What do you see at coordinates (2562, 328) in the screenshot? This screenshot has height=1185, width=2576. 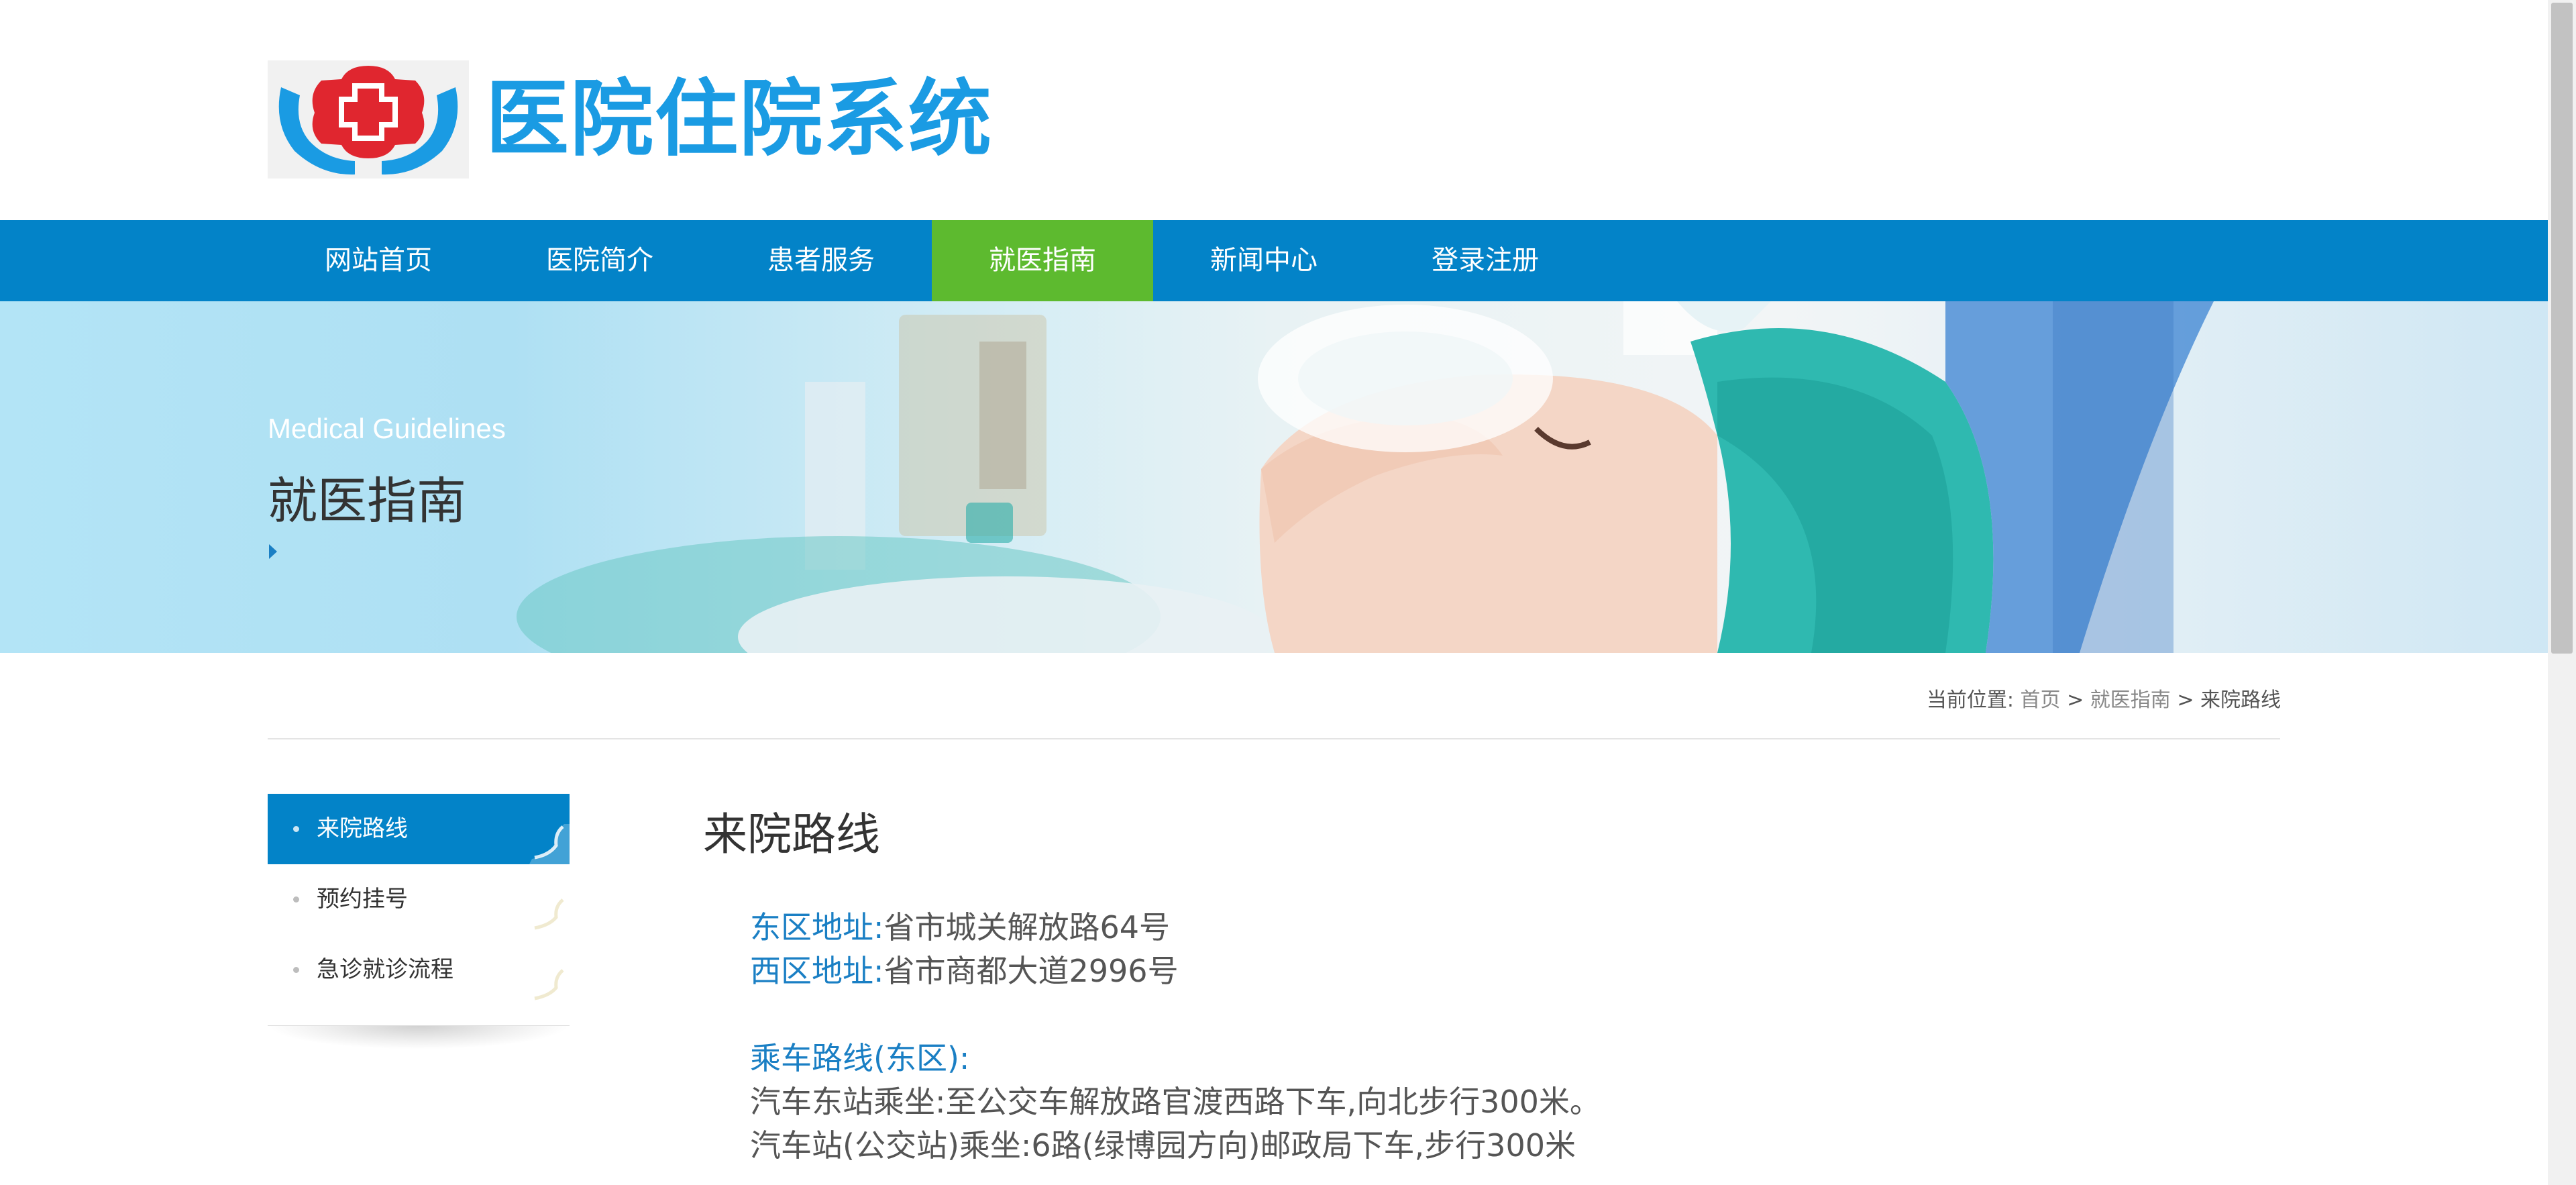 I see `scrollbar-thumb` at bounding box center [2562, 328].